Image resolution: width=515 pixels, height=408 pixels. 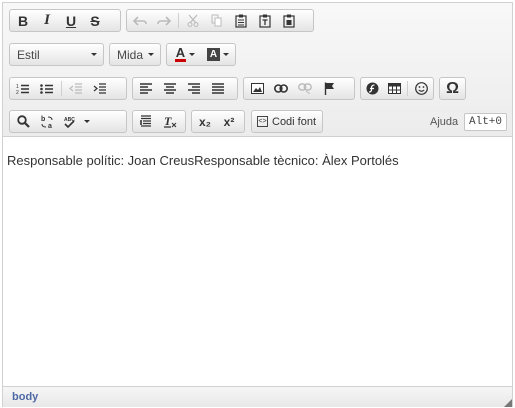 What do you see at coordinates (294, 121) in the screenshot?
I see `source-button-label: Codi font` at bounding box center [294, 121].